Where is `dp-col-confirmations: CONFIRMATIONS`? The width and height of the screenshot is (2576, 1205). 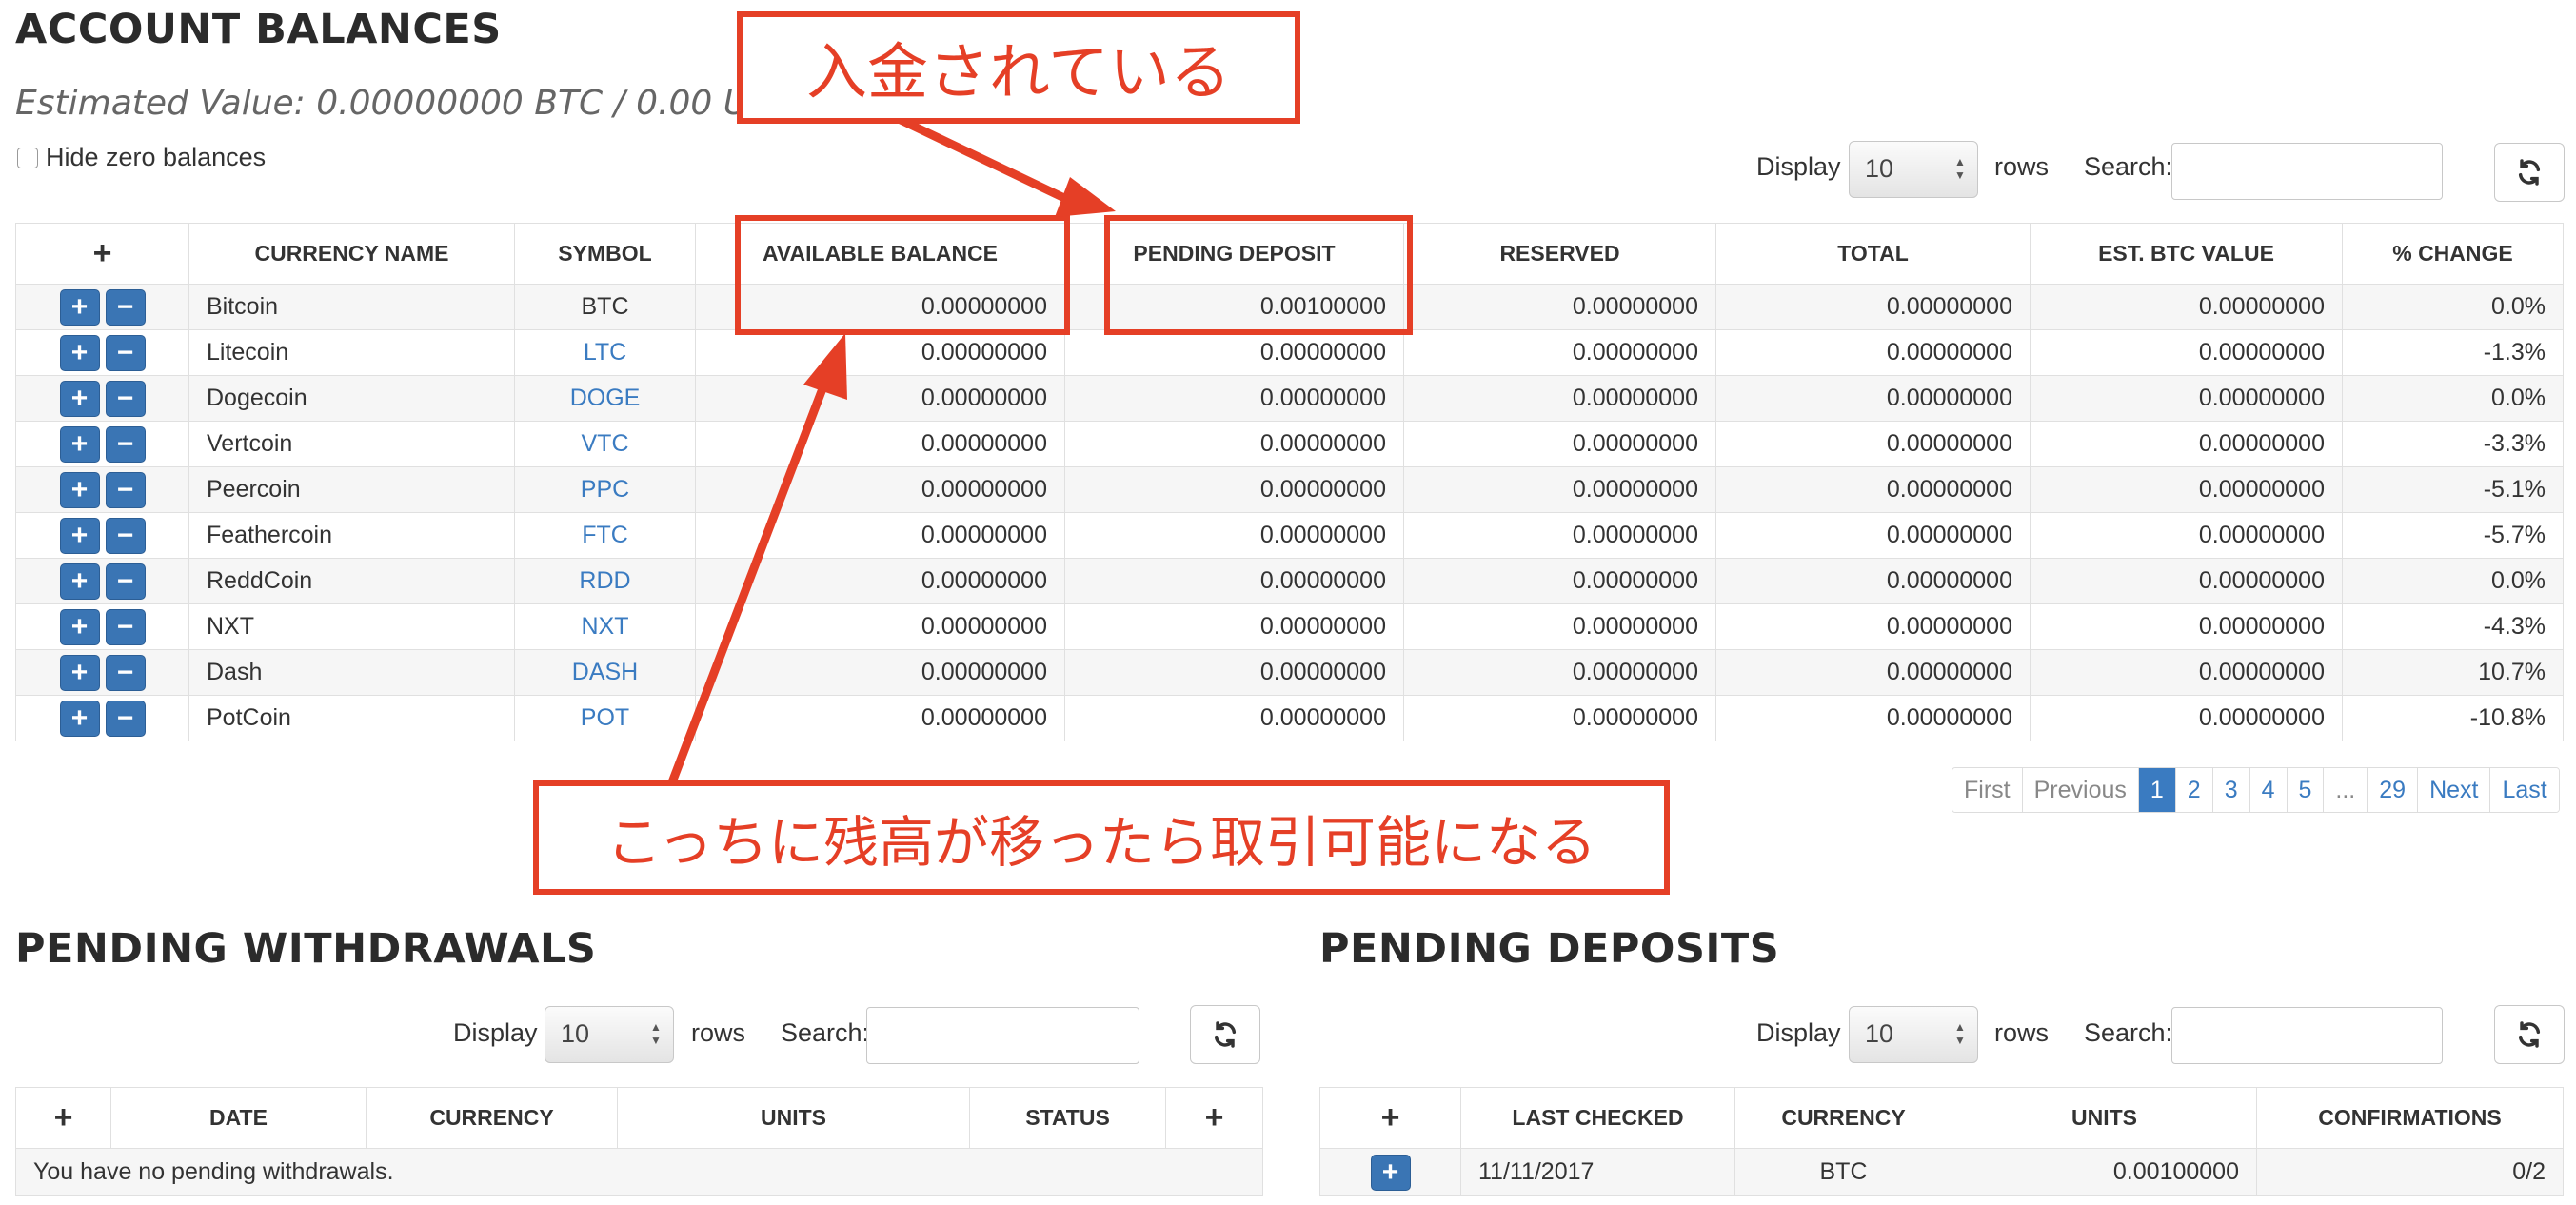
dp-col-confirmations: CONFIRMATIONS is located at coordinates (2410, 1118).